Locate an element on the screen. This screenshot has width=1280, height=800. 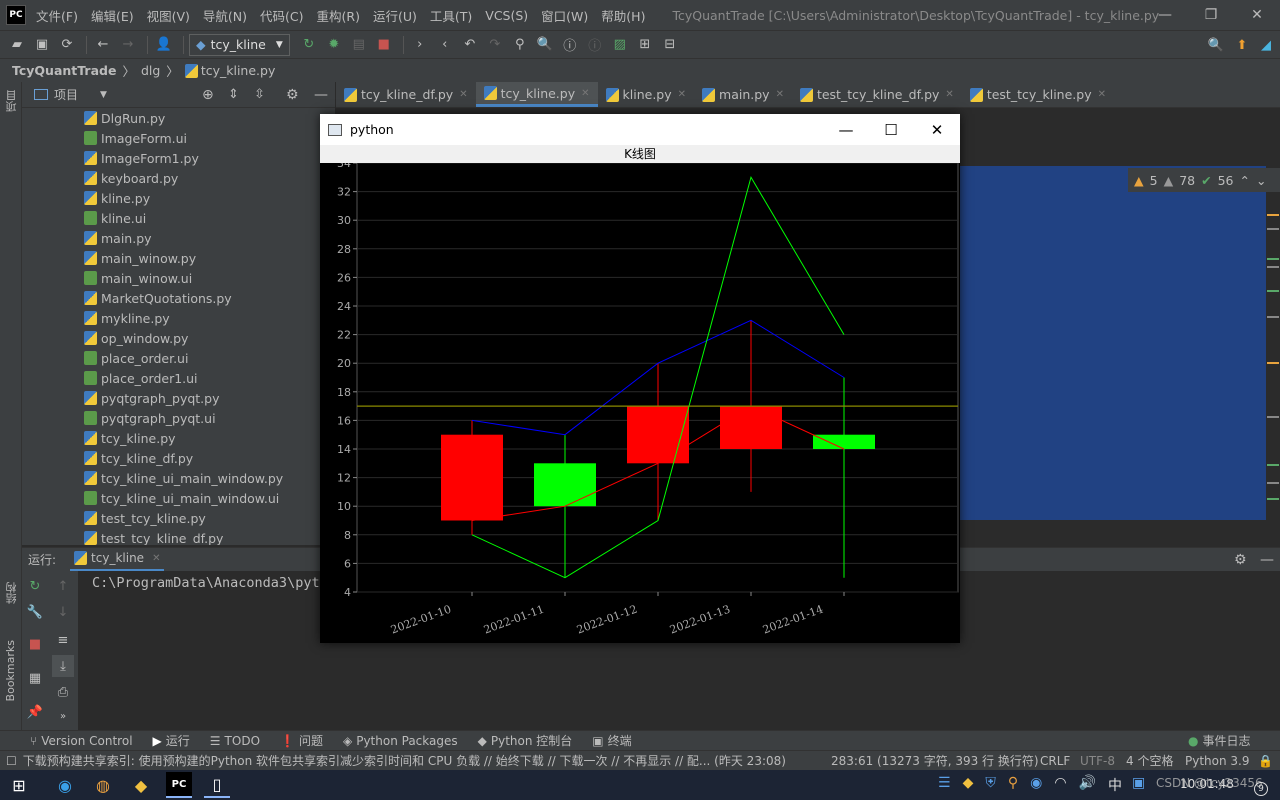
caret-position: 283:61 (13273 字符, 393 行 换行符) is located at coordinates (935, 760).